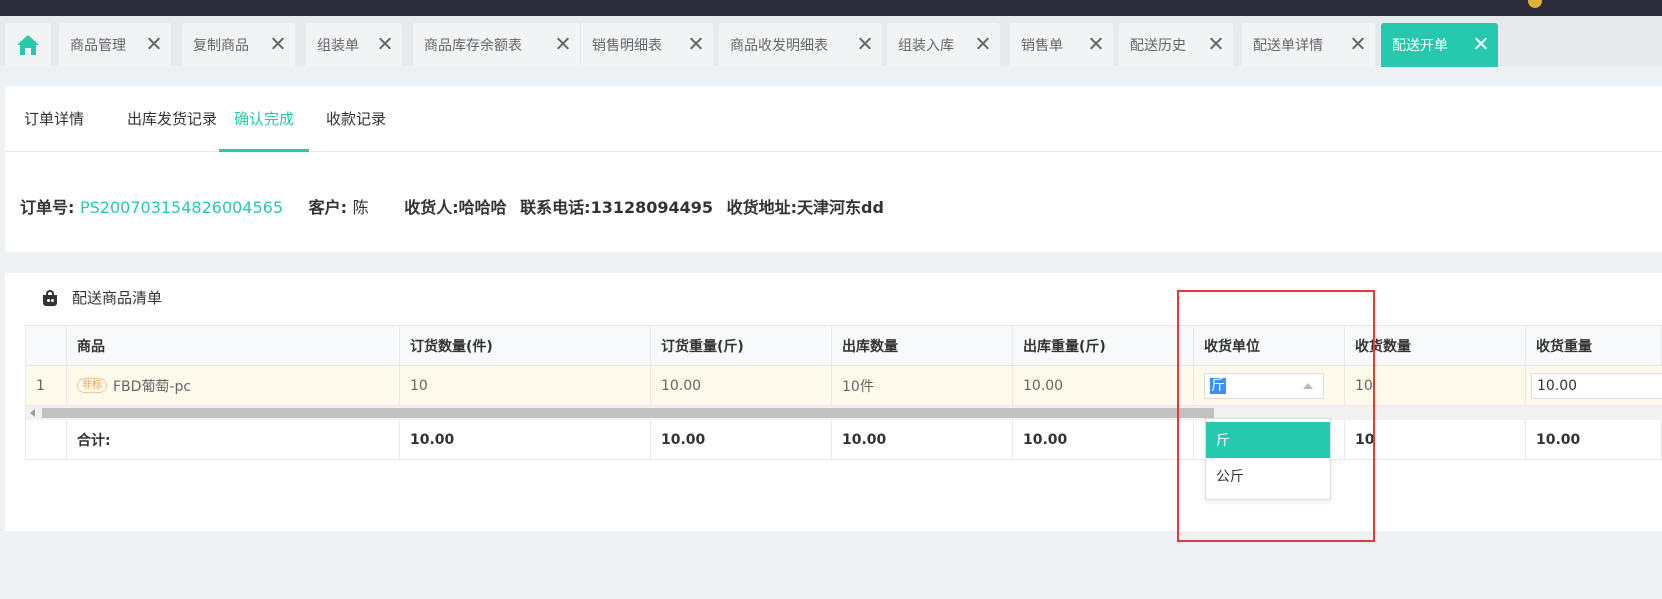  I want to click on tab-label: 组装入库, so click(926, 46).